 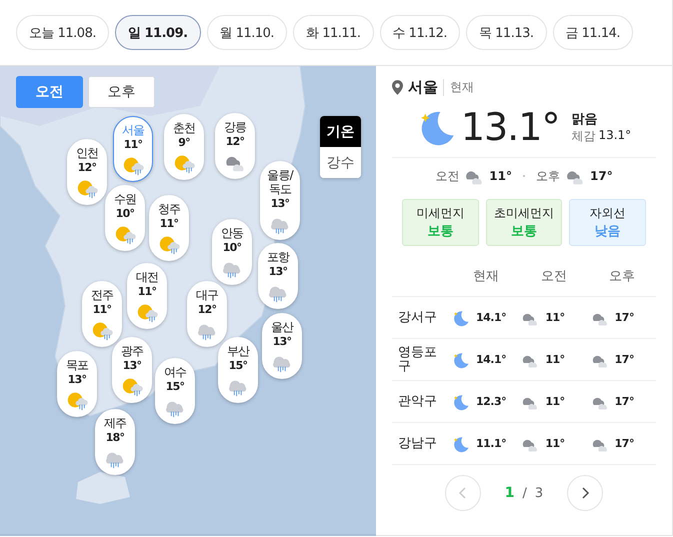 I want to click on am-label: 오전, so click(x=447, y=176).